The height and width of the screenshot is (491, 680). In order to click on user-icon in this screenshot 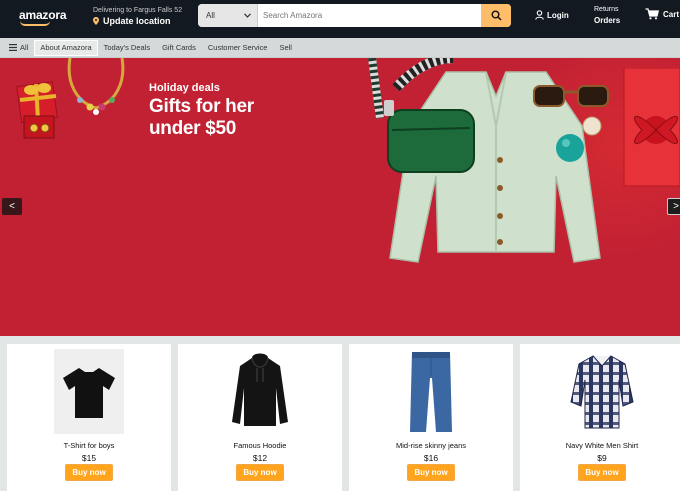, I will do `click(539, 15)`.